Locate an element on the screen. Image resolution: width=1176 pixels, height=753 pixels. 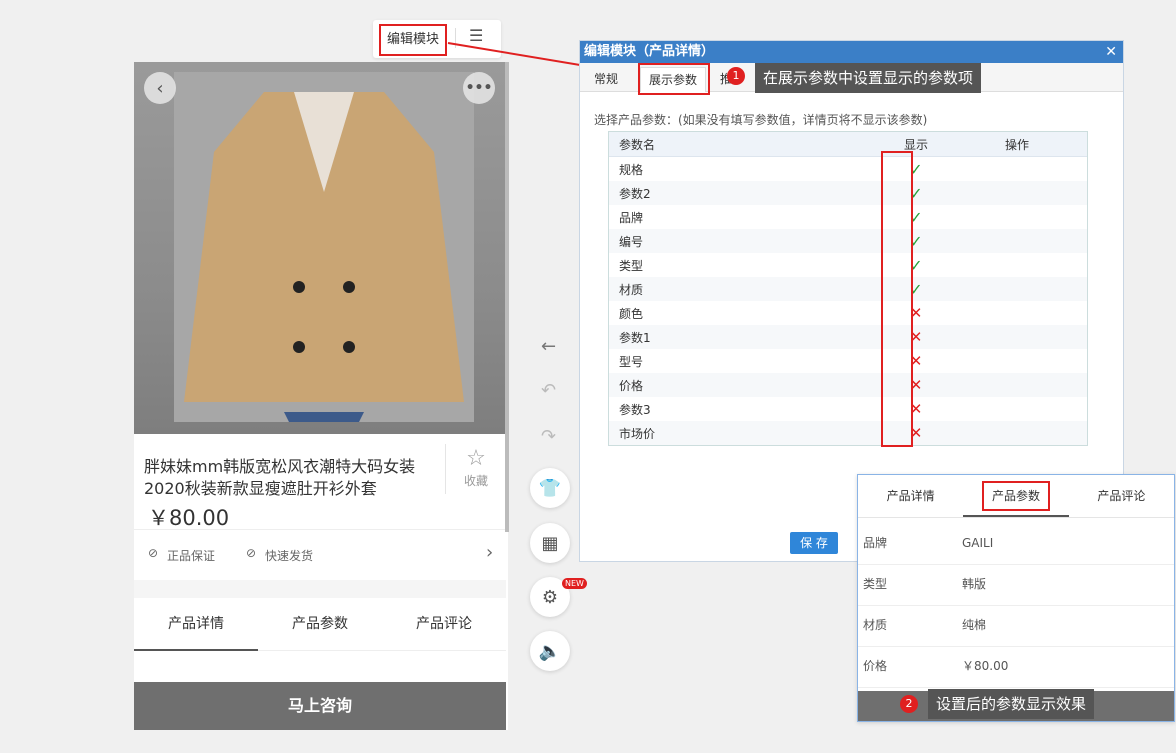
coat-illustration is located at coordinates (324, 247).